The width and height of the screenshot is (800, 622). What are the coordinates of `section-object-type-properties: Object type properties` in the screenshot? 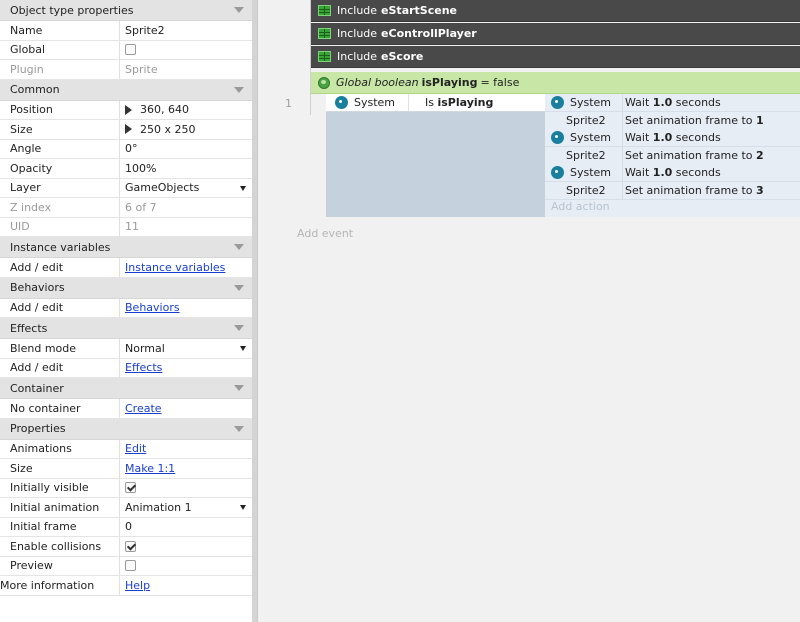 It's located at (126, 10).